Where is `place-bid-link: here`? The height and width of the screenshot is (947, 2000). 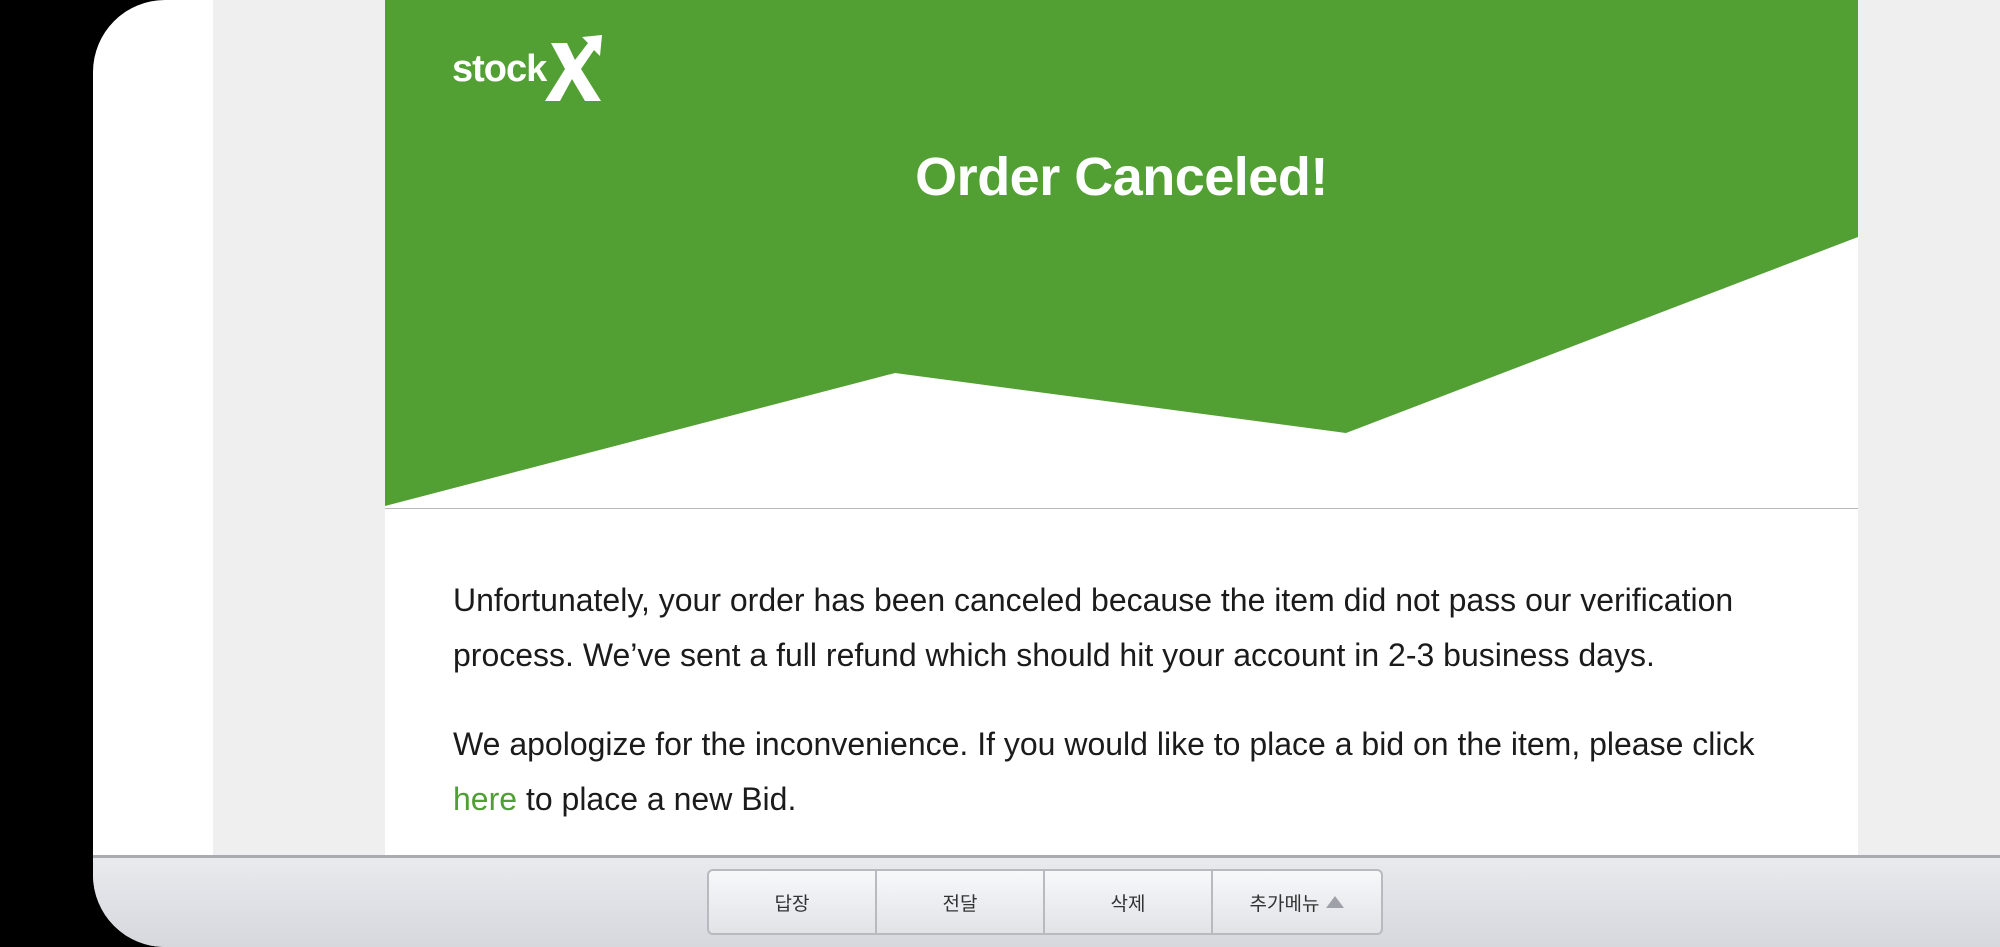 place-bid-link: here is located at coordinates (485, 799).